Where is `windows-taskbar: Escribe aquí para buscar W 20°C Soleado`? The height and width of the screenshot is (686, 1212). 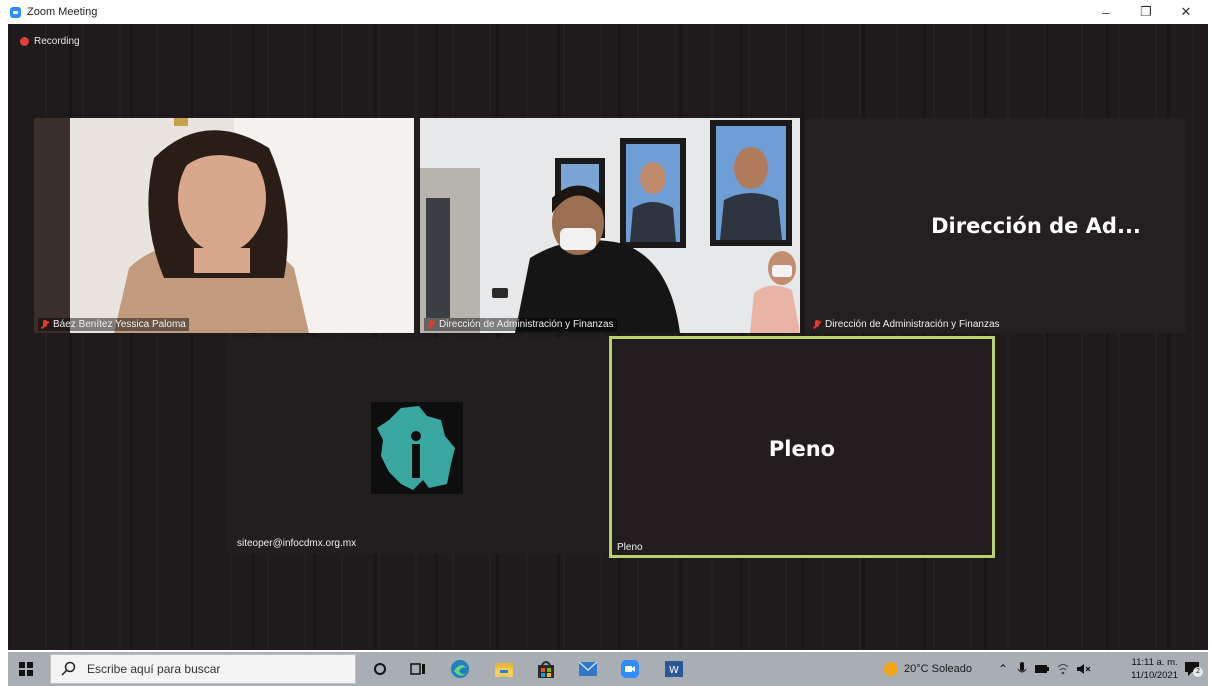 windows-taskbar: Escribe aquí para buscar W 20°C Soleado is located at coordinates (608, 669).